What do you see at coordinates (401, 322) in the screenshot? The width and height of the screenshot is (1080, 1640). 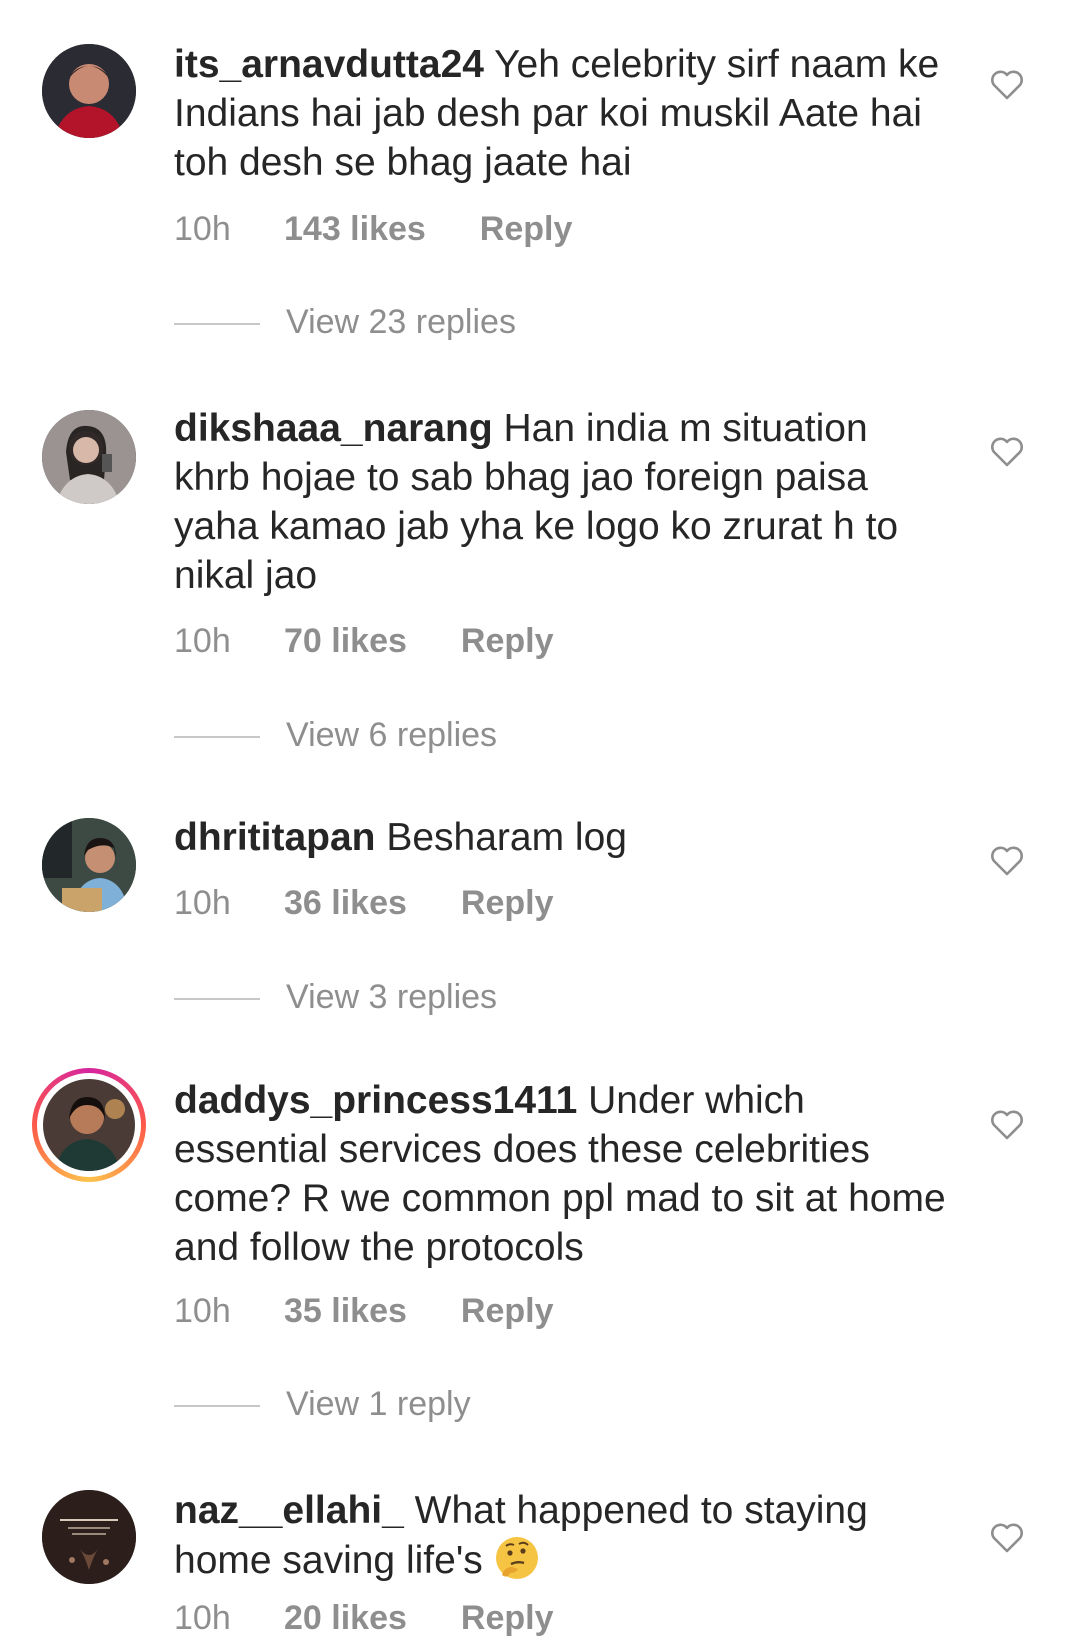 I see `view-replies-label: View 23 replies` at bounding box center [401, 322].